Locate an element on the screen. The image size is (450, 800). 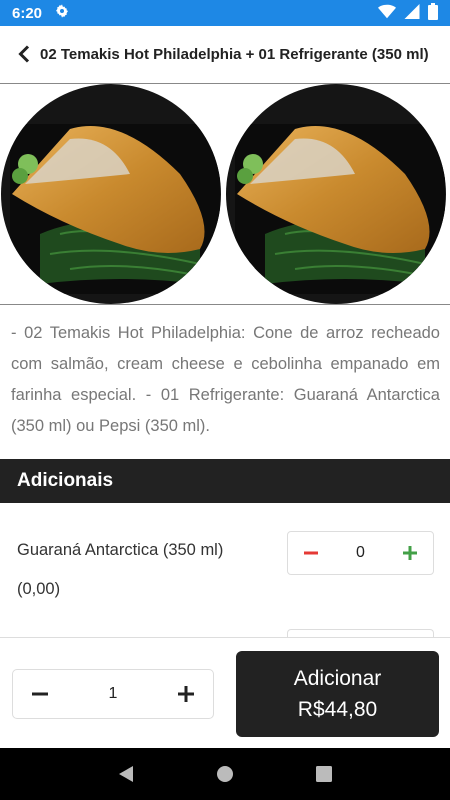
recents-square-icon is located at coordinates (324, 774).